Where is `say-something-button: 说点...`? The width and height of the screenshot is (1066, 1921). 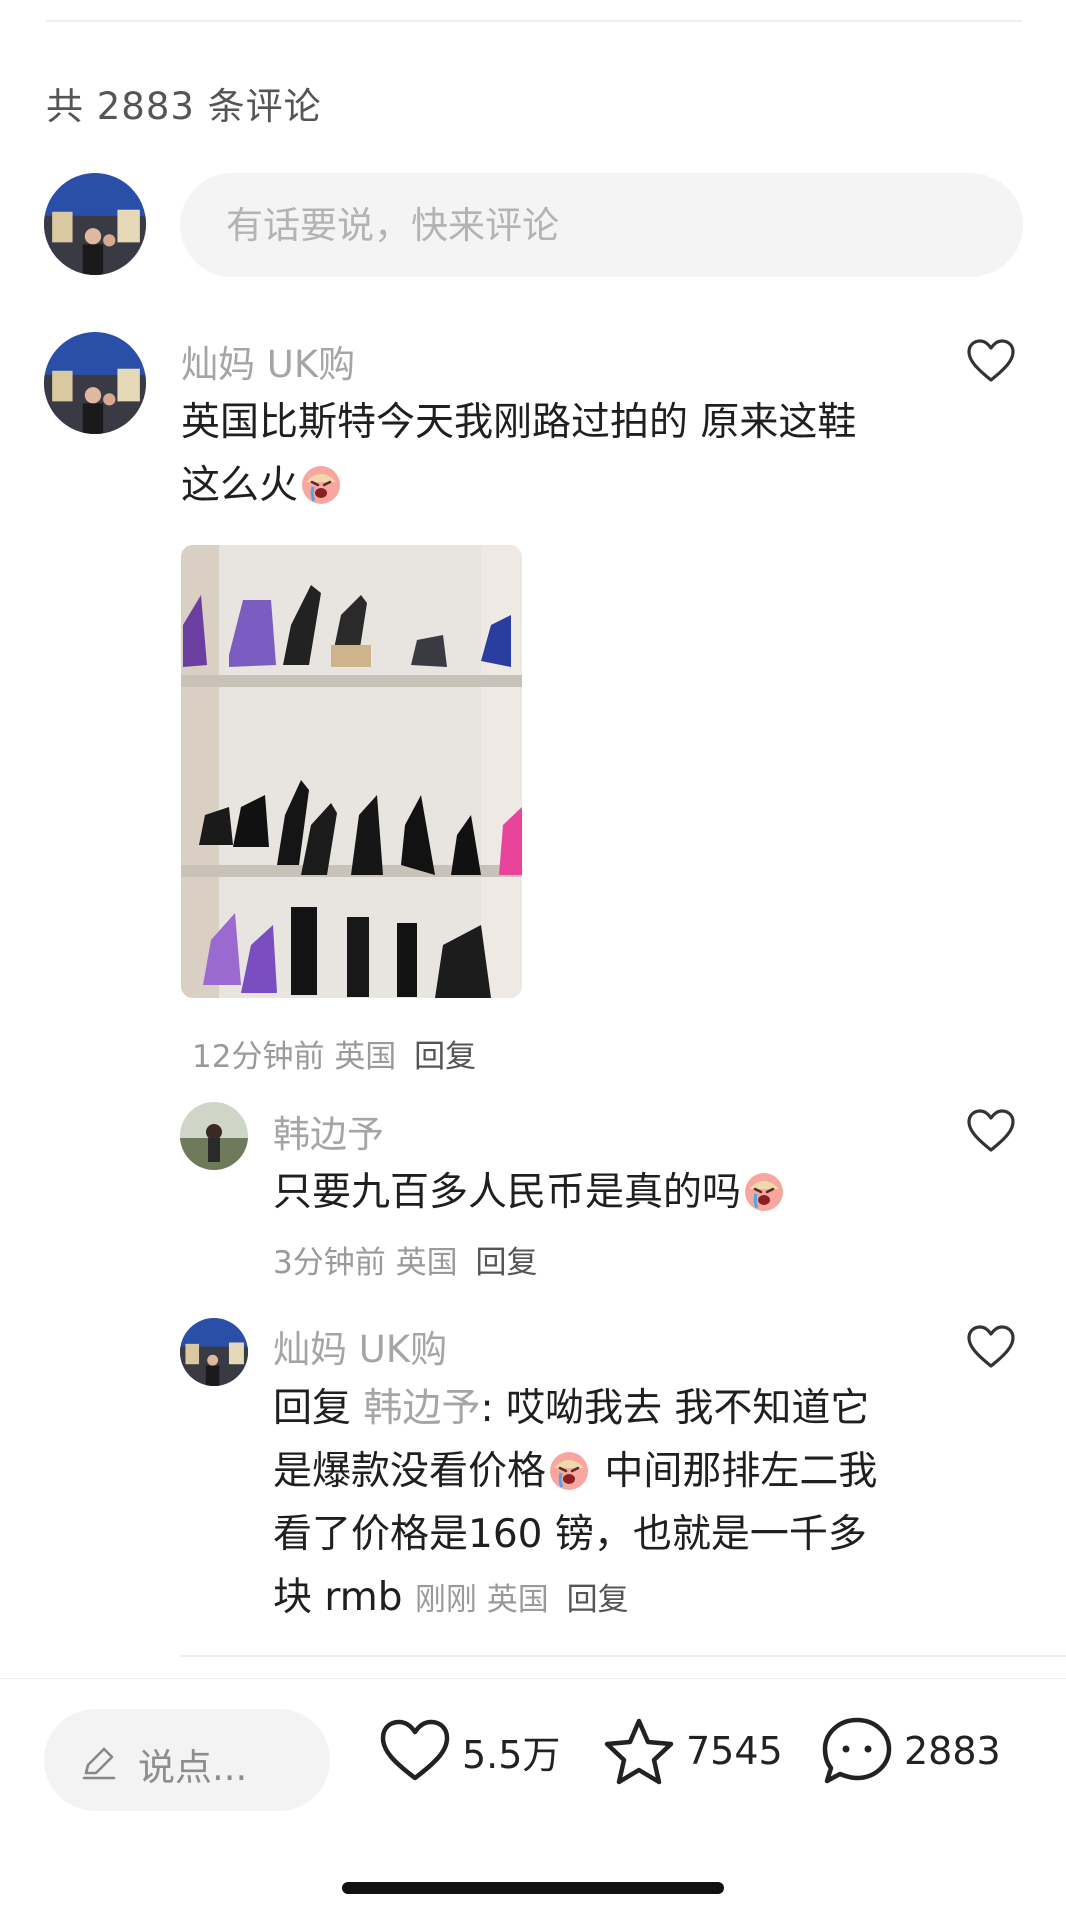 say-something-button: 说点... is located at coordinates (187, 1760).